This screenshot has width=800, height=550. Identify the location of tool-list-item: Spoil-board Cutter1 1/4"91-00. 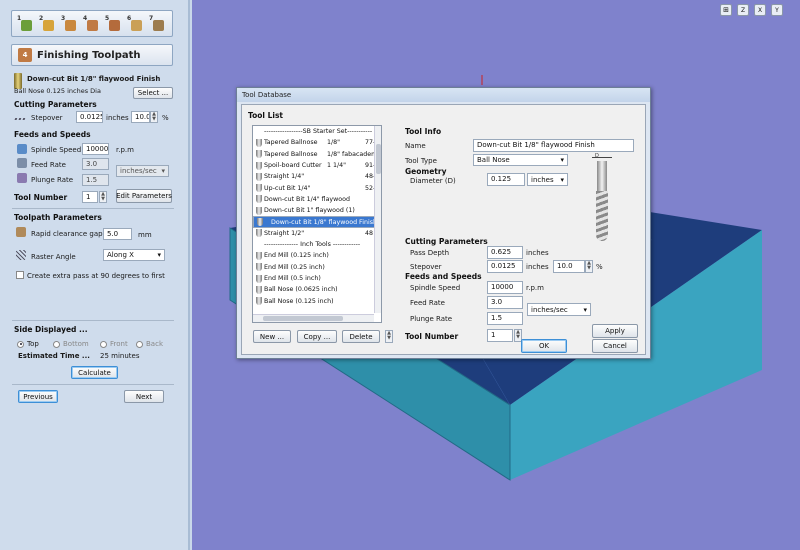
(317, 165).